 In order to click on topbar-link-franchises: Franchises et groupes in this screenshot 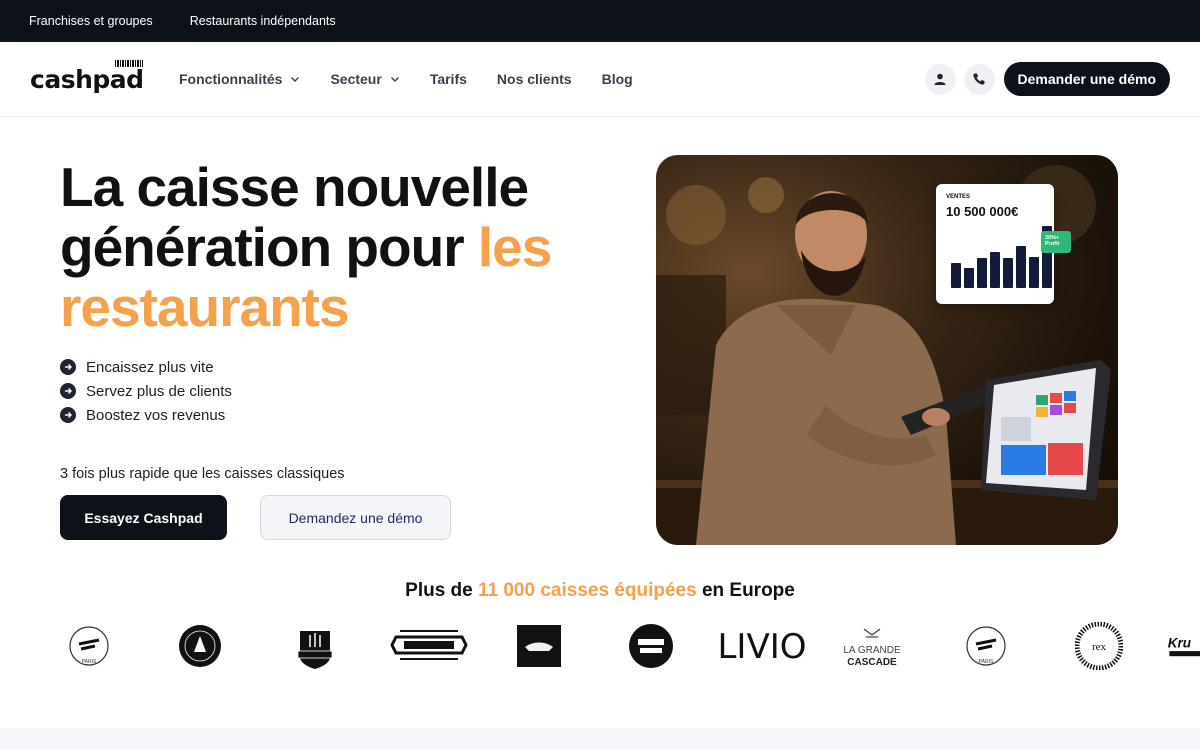, I will do `click(91, 21)`.